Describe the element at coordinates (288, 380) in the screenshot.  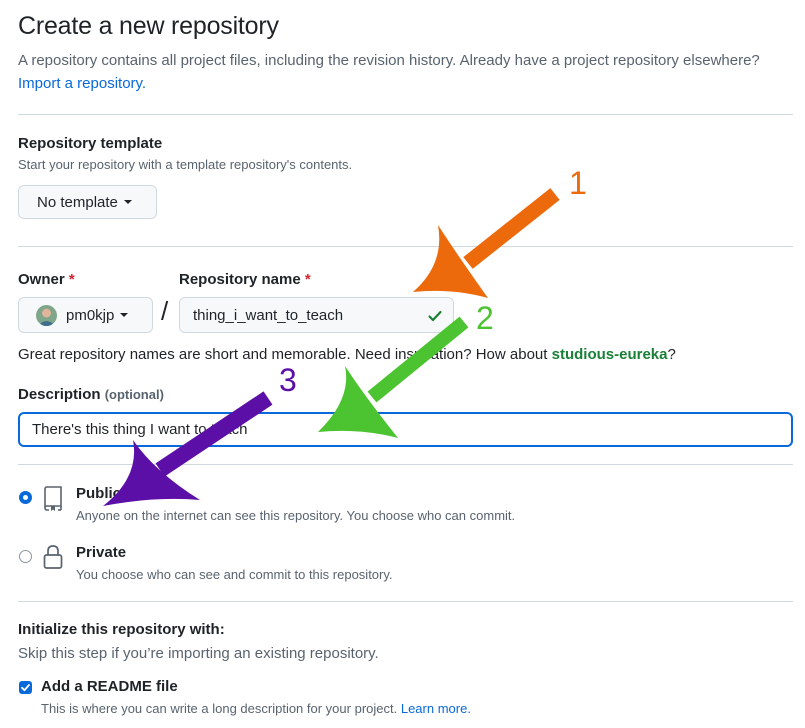
I see `annotation-number-3: 3` at that location.